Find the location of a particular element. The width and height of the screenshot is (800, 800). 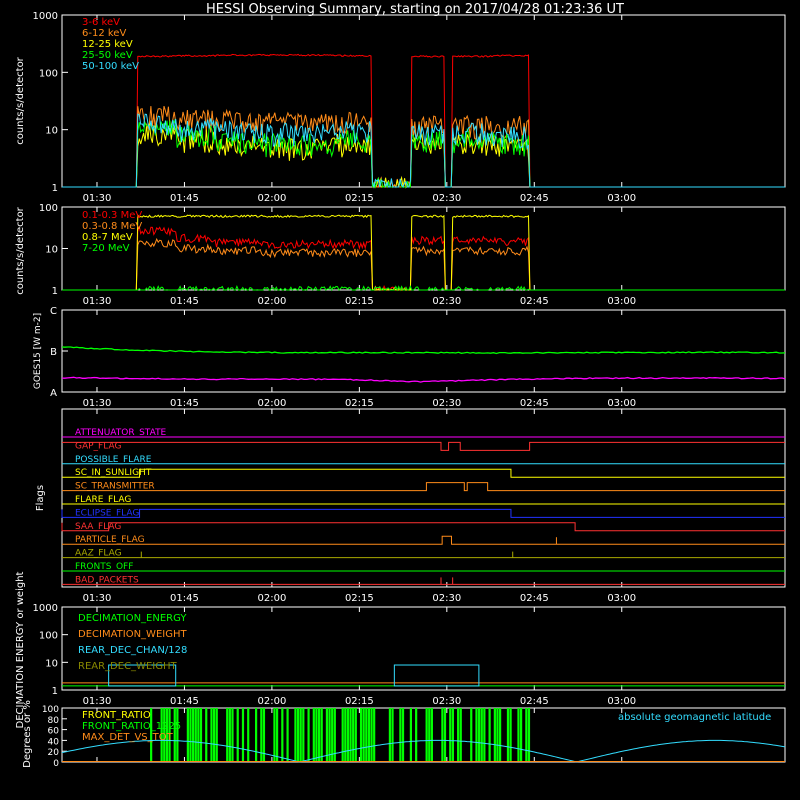

panel6-y-tick-label: 100 is located at coordinates (50, 710).